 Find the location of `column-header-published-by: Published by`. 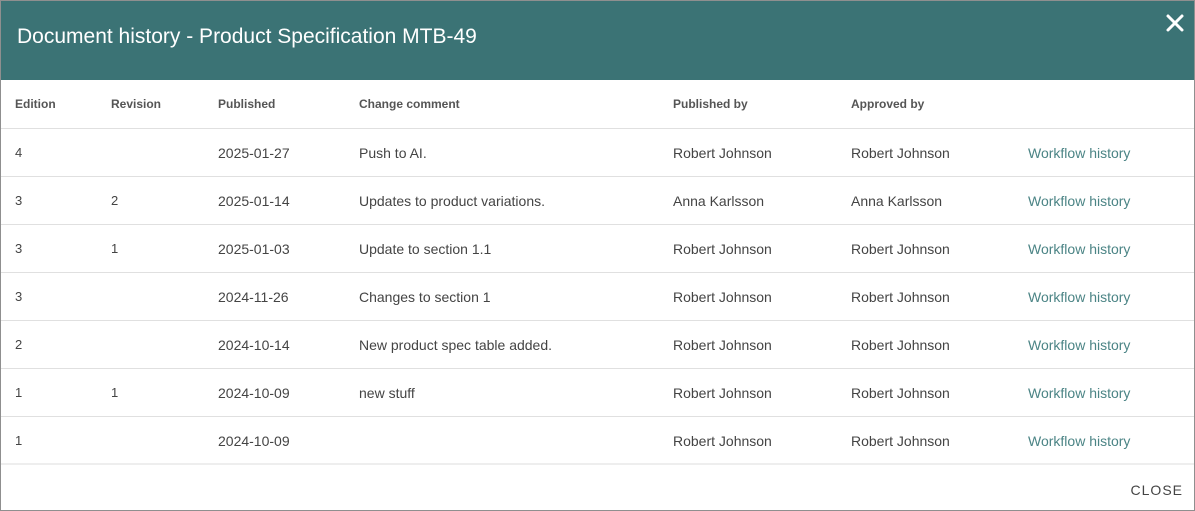

column-header-published-by: Published by is located at coordinates (762, 104).